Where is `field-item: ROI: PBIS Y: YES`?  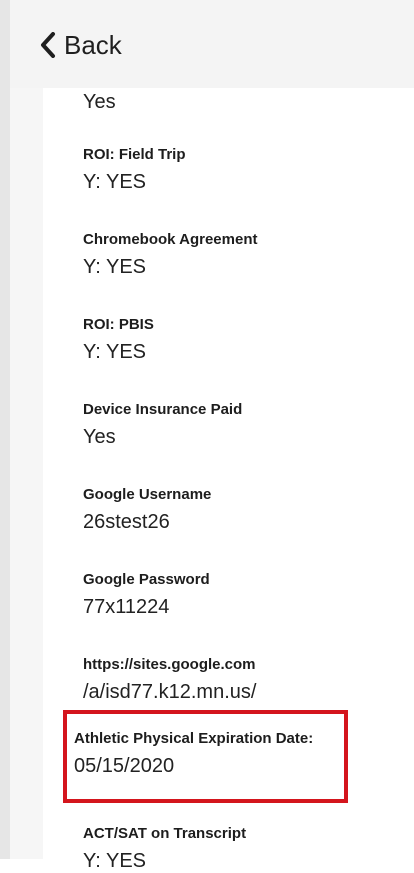 field-item: ROI: PBIS Y: YES is located at coordinates (118, 340).